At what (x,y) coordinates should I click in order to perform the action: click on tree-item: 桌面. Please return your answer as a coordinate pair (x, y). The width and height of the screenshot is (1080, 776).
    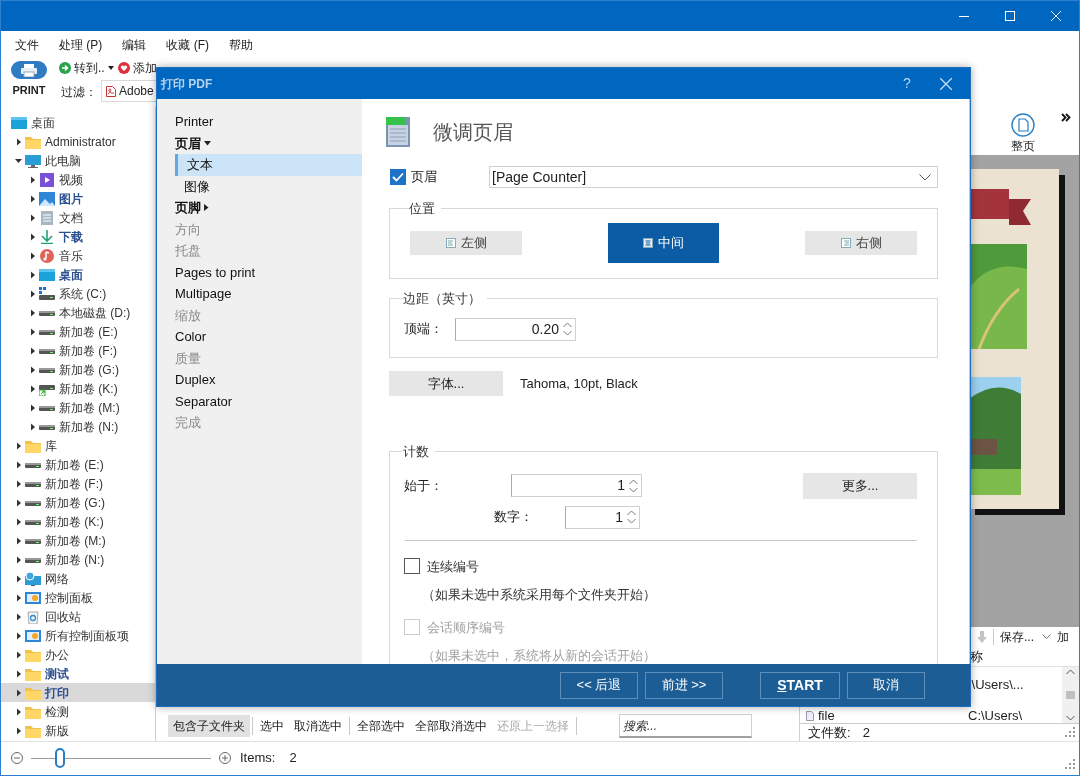
    Looking at the image, I should click on (78, 274).